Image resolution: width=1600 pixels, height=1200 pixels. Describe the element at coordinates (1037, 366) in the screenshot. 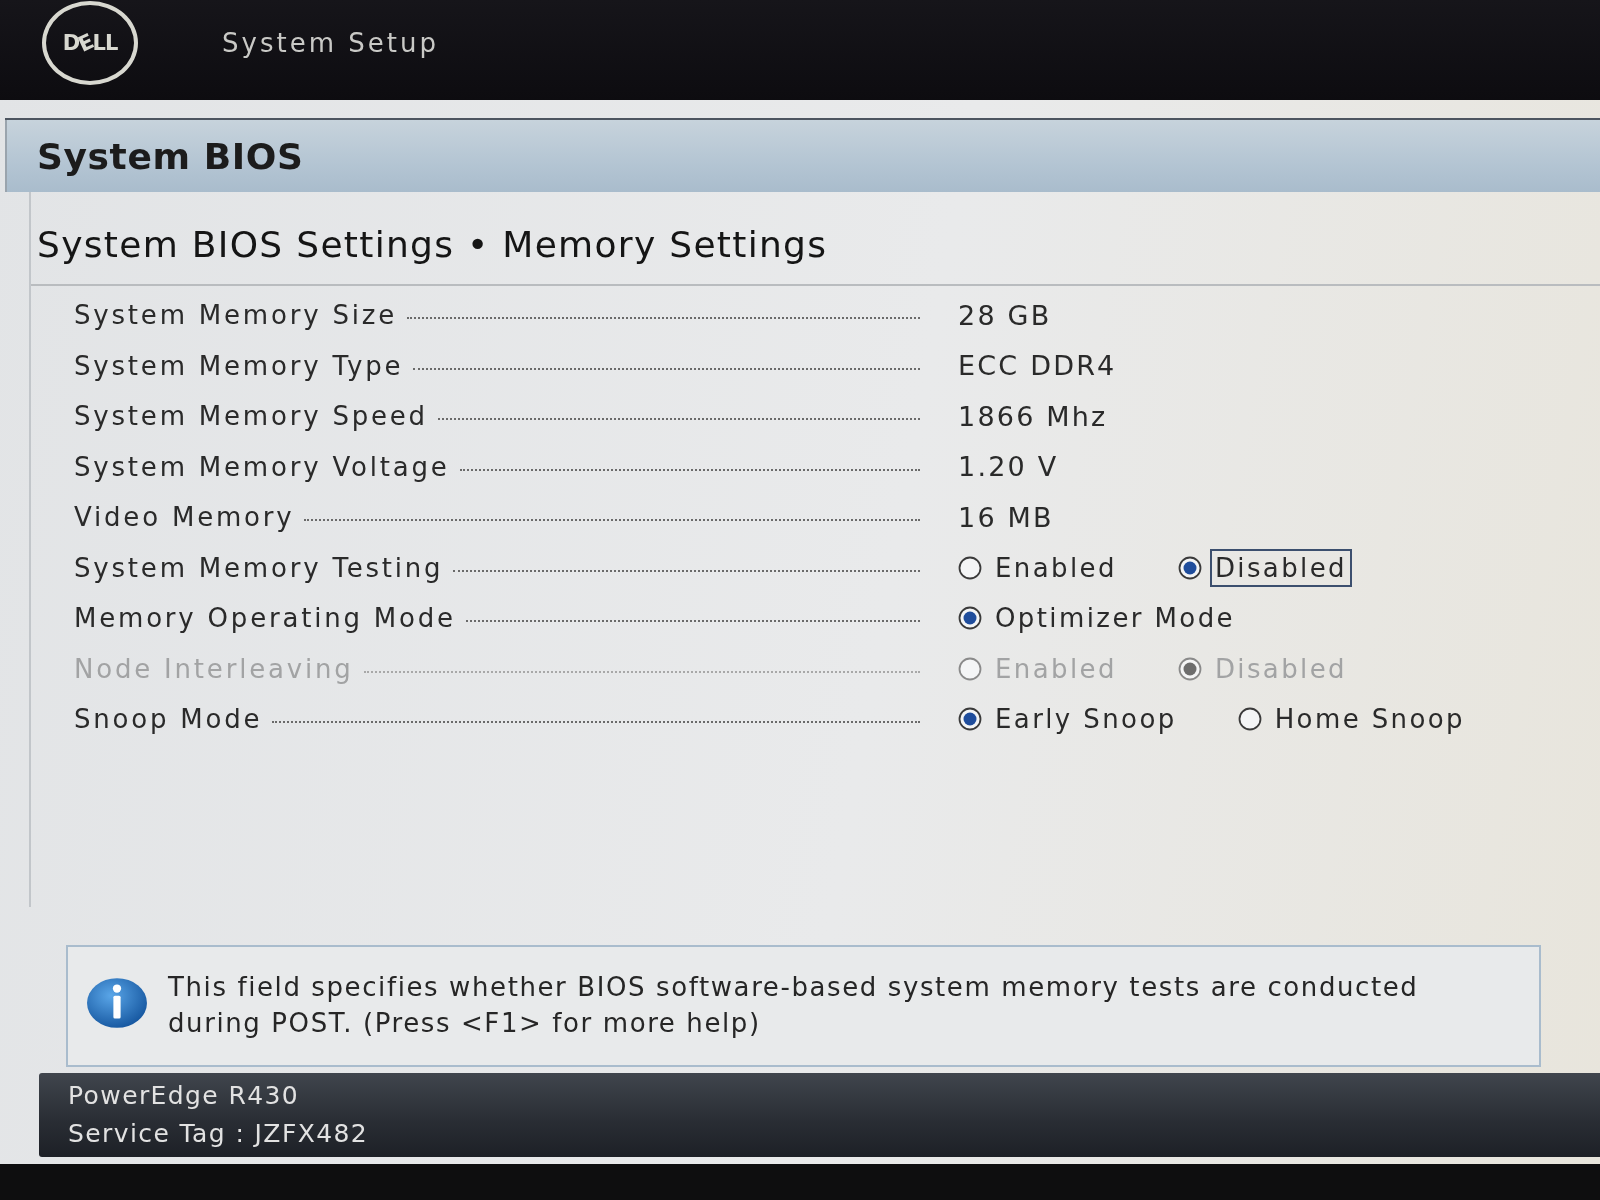

I see `setting-value: ECC DDR4` at that location.